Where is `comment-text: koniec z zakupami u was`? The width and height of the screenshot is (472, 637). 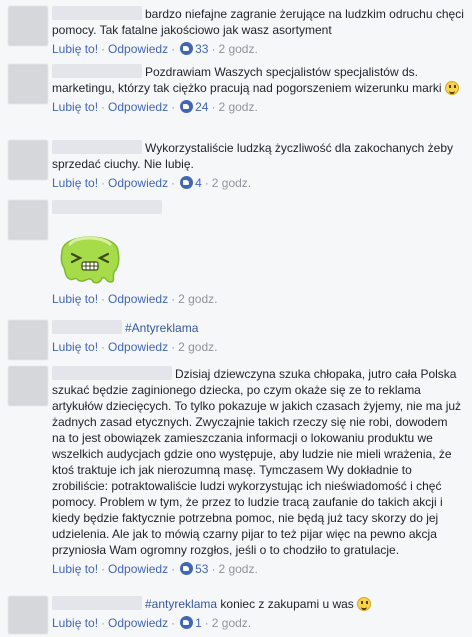
comment-text: koniec z zakupami u was is located at coordinates (287, 604).